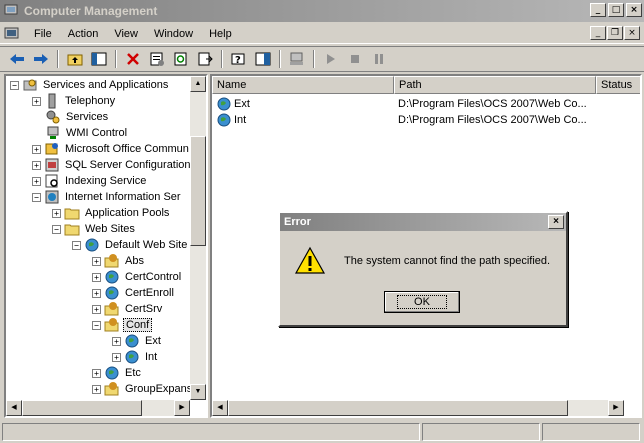 The height and width of the screenshot is (443, 644). What do you see at coordinates (117, 373) in the screenshot?
I see `tree-item-etc: + Etc` at bounding box center [117, 373].